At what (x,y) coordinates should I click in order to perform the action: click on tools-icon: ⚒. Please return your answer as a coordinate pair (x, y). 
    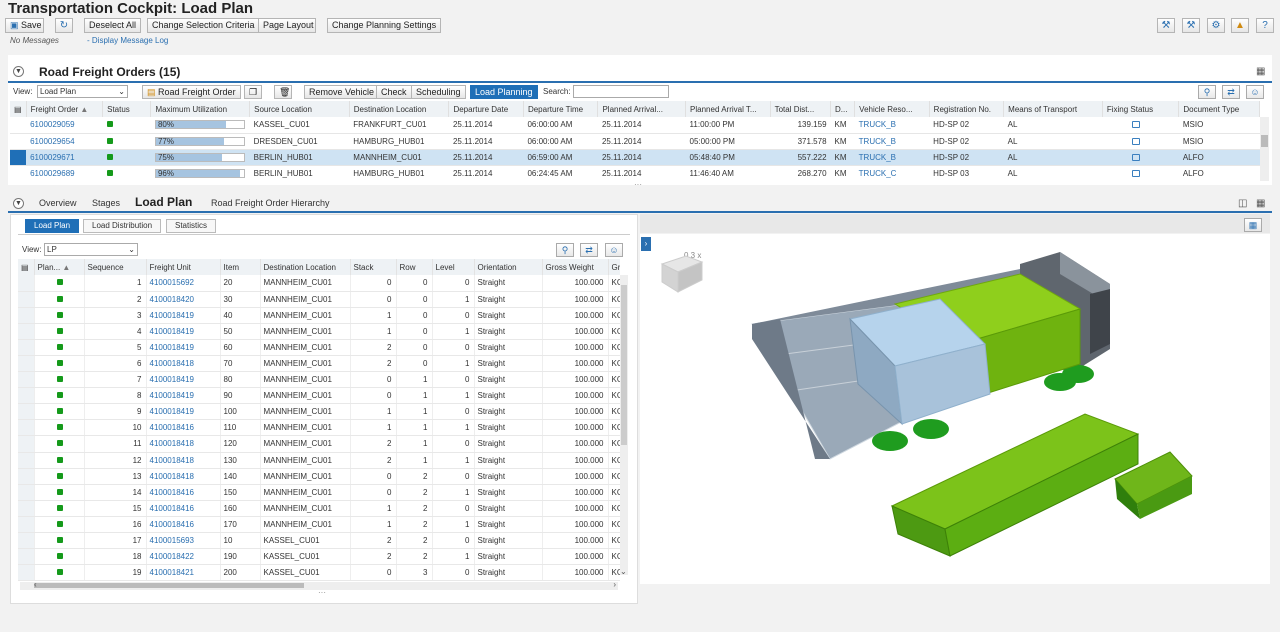
    Looking at the image, I should click on (1191, 25).